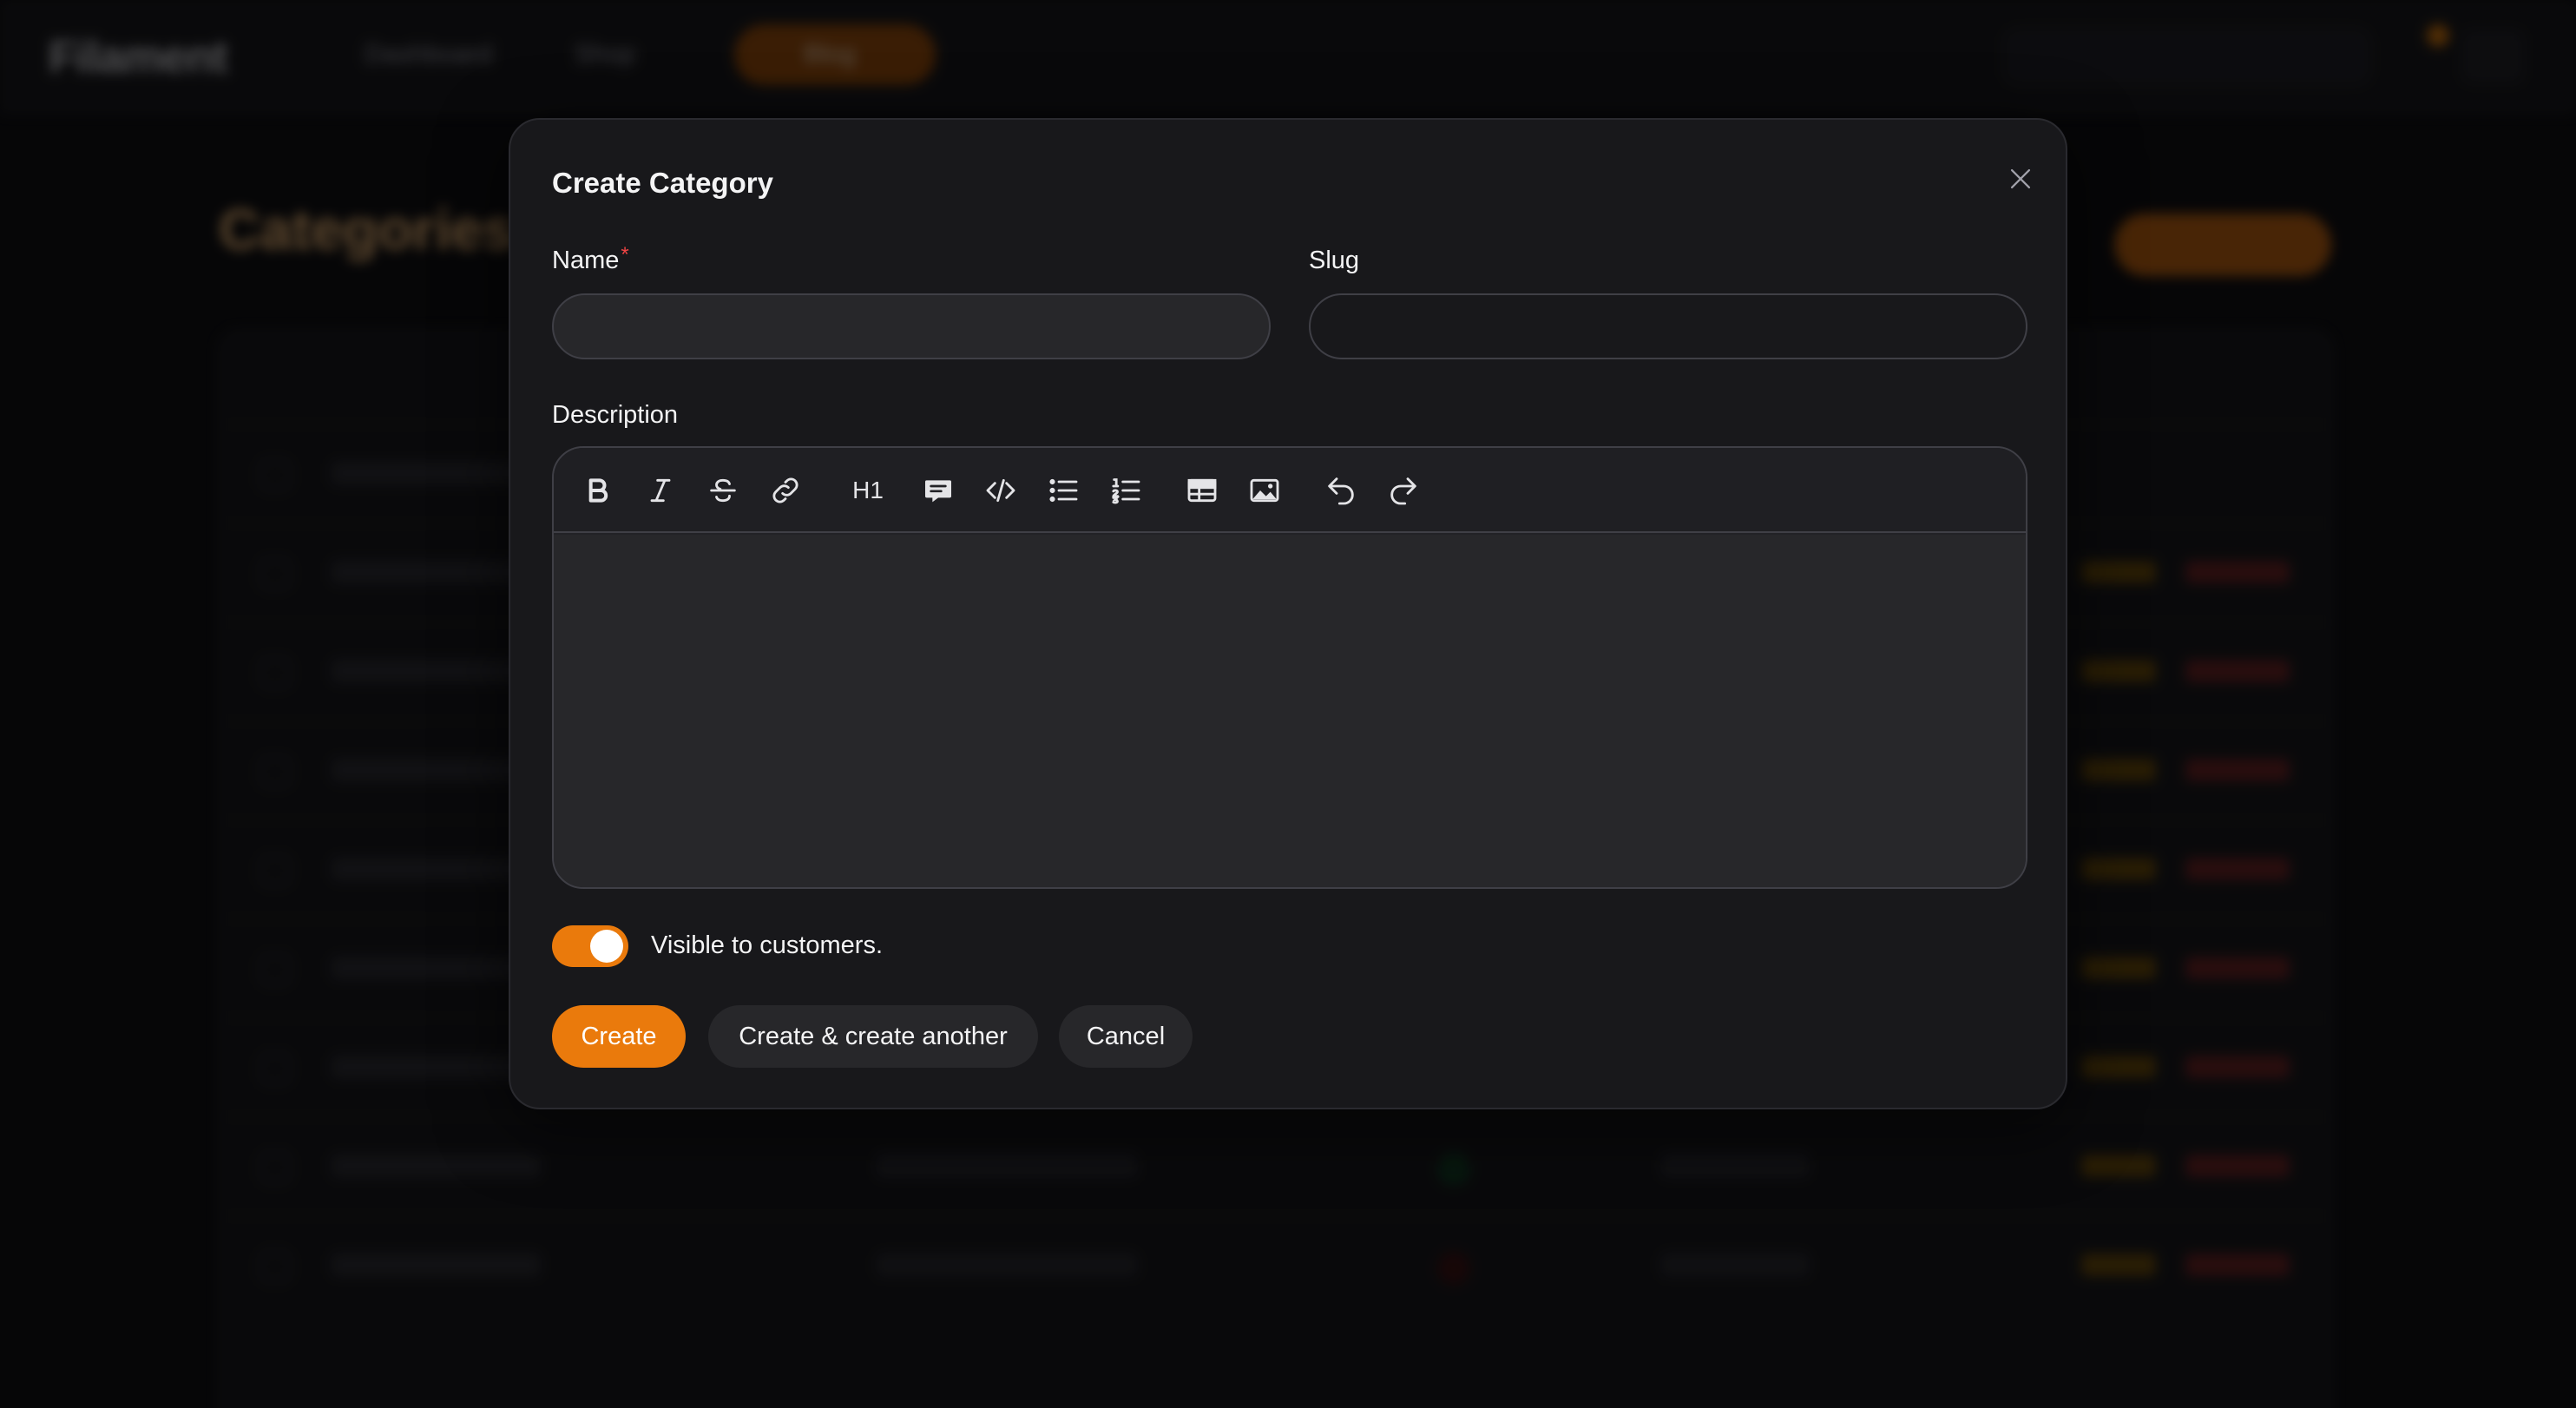 This screenshot has width=2576, height=1408. I want to click on code-button, so click(1001, 490).